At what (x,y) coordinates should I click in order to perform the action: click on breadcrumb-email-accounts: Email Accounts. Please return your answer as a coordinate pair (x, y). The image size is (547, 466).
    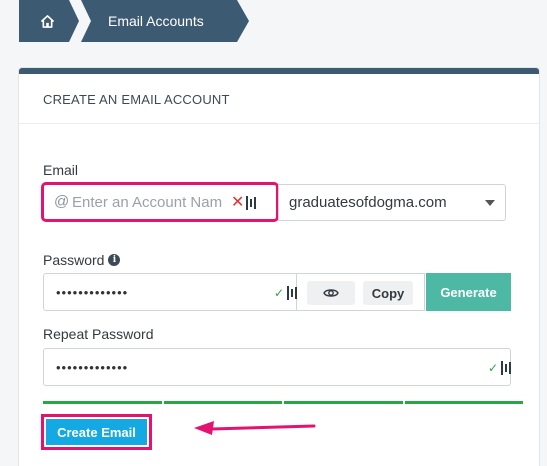
    Looking at the image, I should click on (165, 21).